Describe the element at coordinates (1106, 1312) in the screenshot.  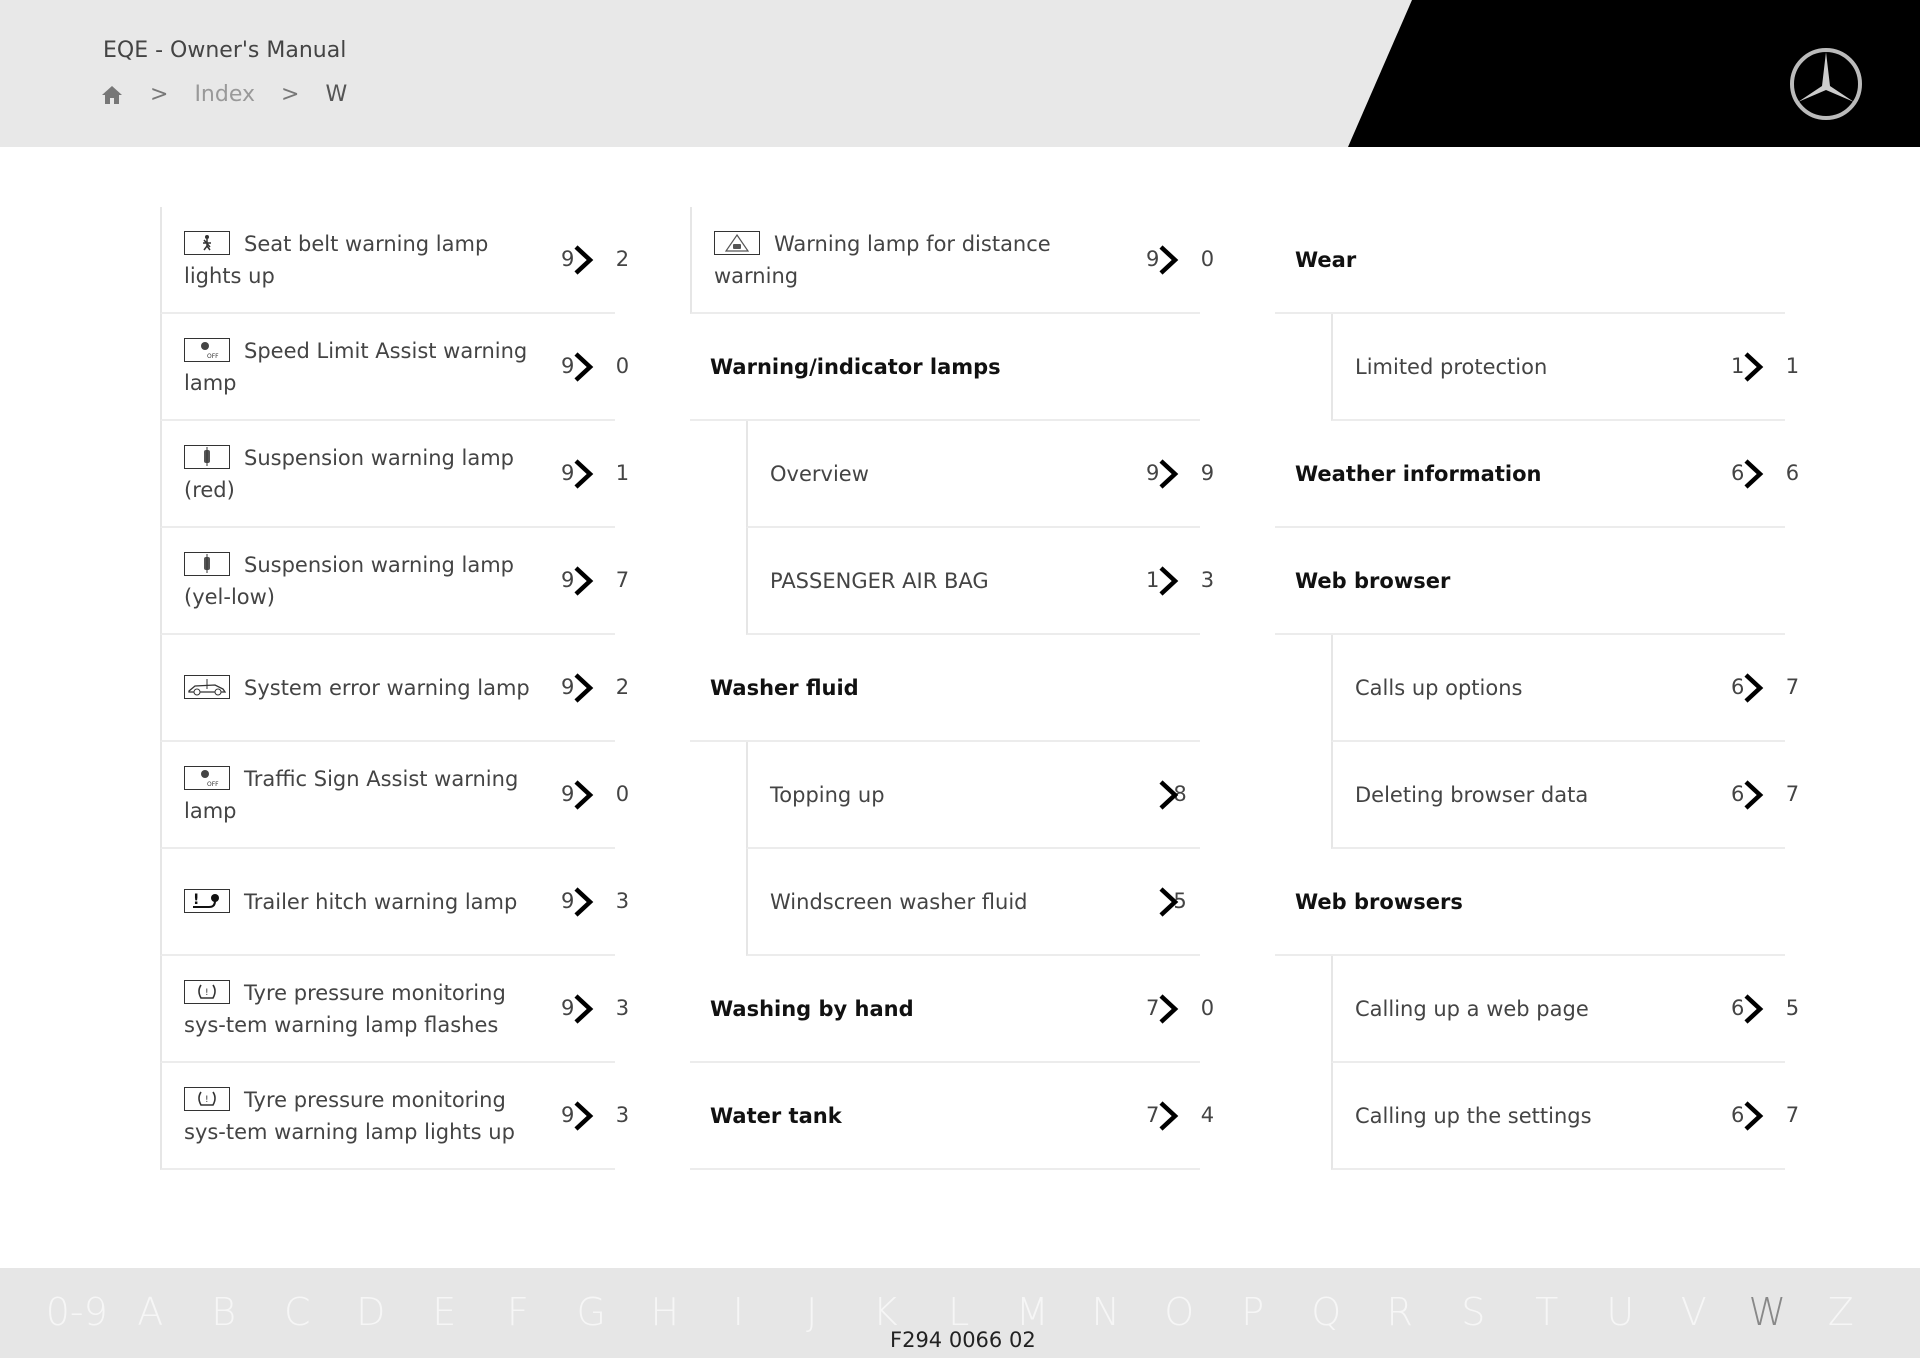
I see `alphabet-letter: N` at that location.